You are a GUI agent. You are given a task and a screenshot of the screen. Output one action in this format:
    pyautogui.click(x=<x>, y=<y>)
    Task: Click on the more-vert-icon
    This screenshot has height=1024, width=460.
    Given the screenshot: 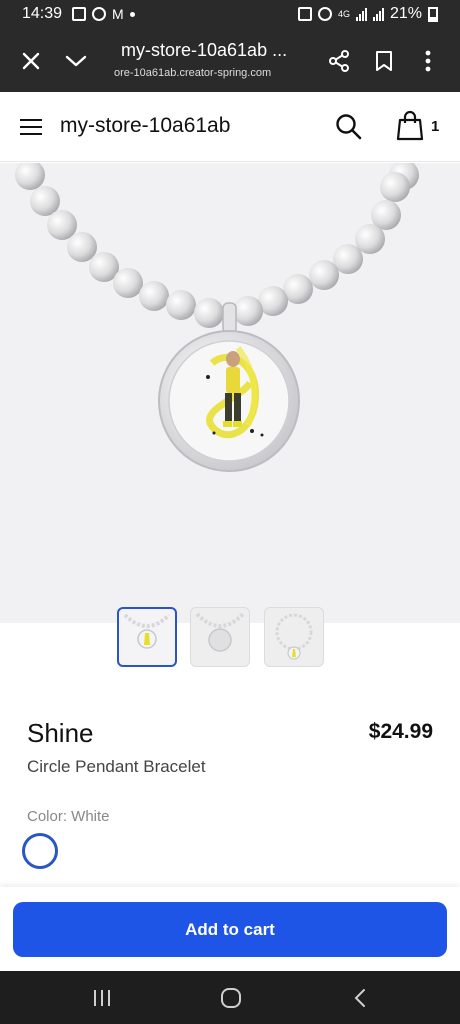 What is the action you would take?
    pyautogui.click(x=428, y=61)
    